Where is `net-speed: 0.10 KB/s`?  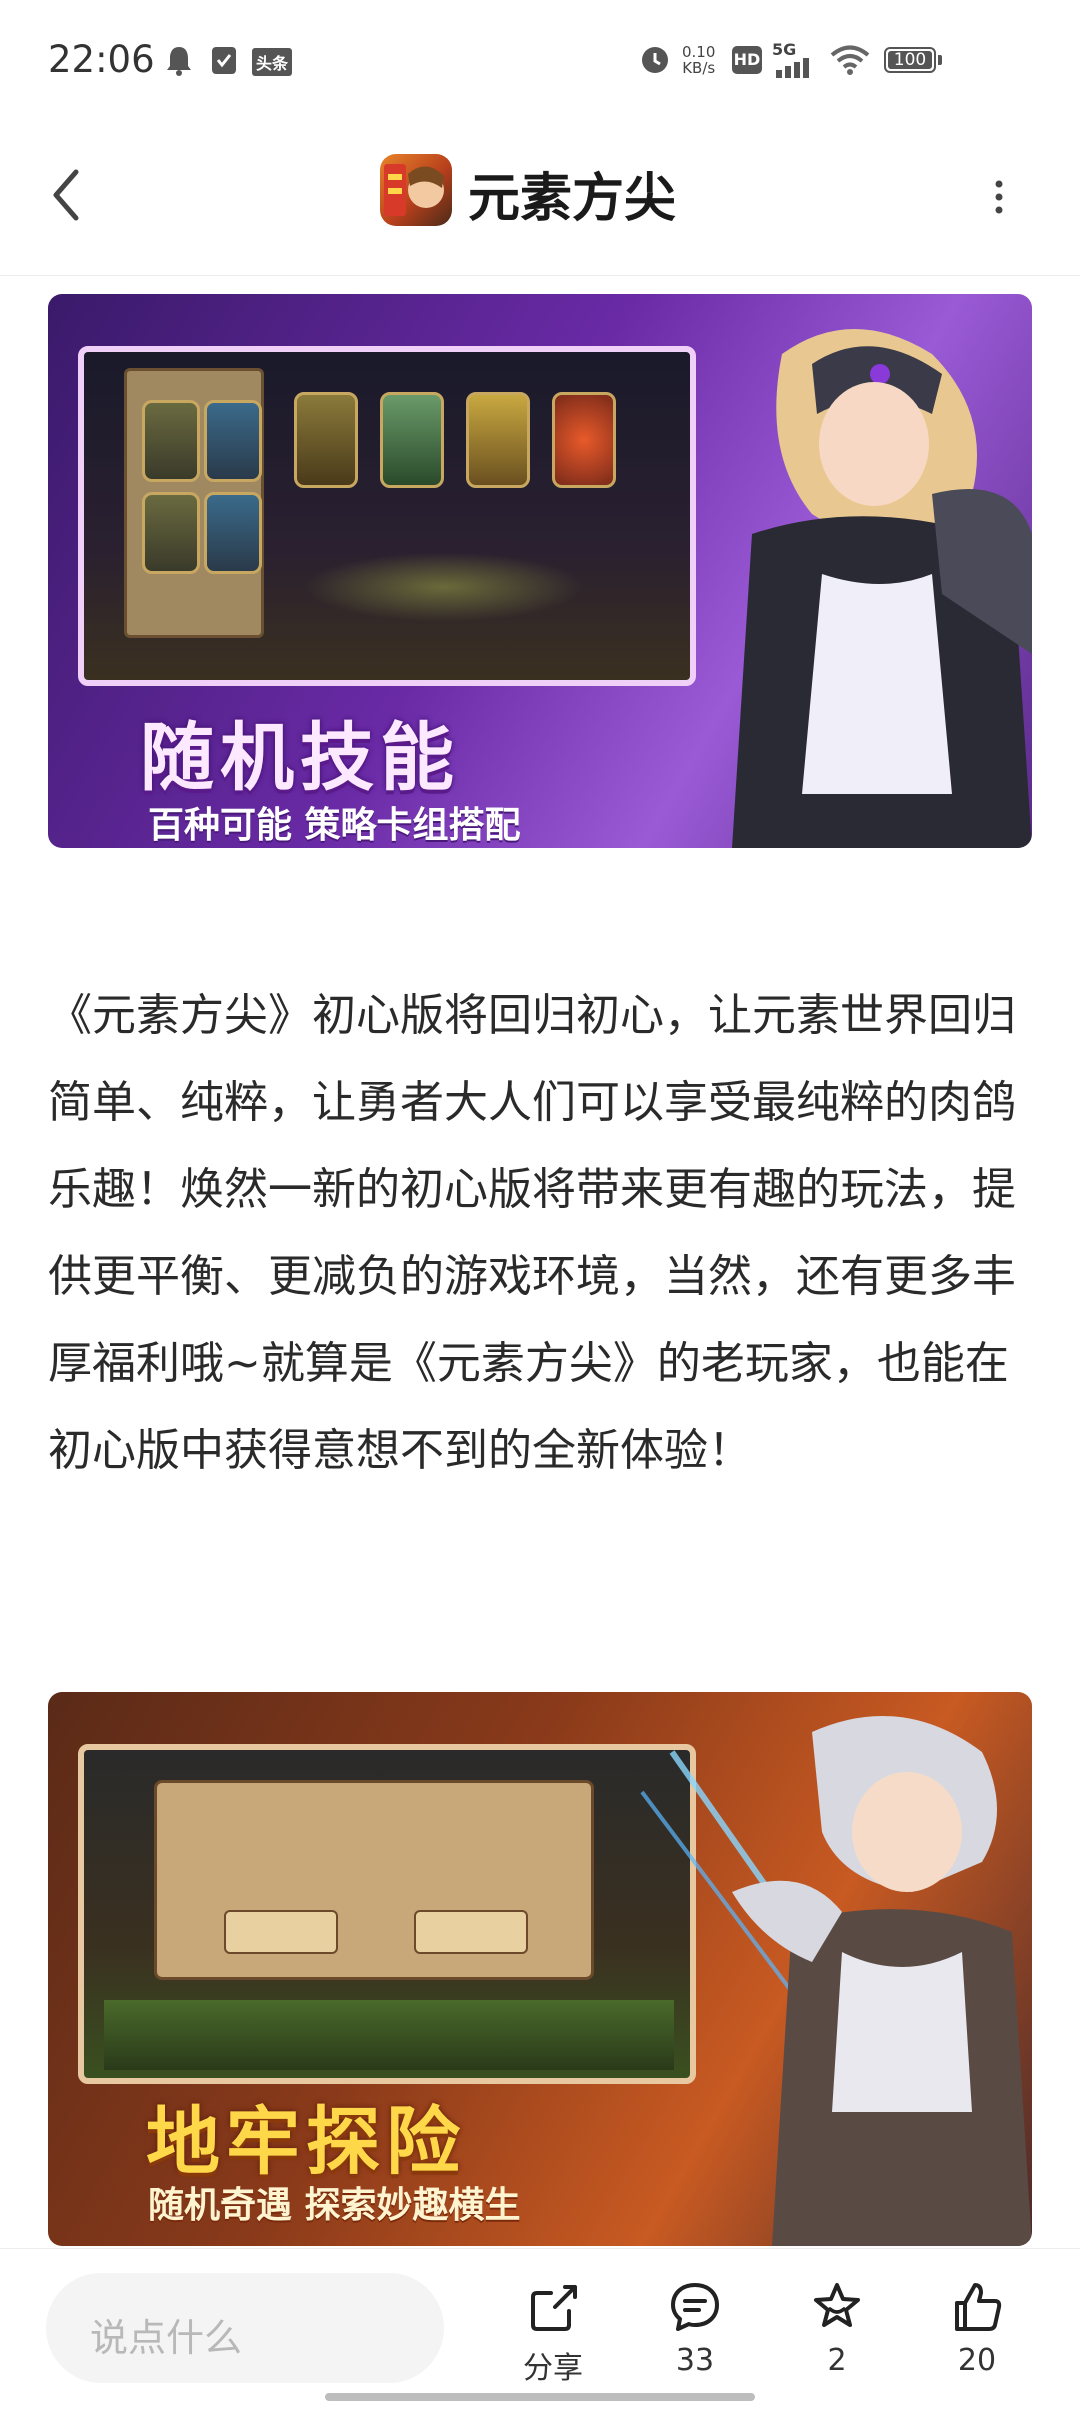
net-speed: 0.10 KB/s is located at coordinates (698, 60).